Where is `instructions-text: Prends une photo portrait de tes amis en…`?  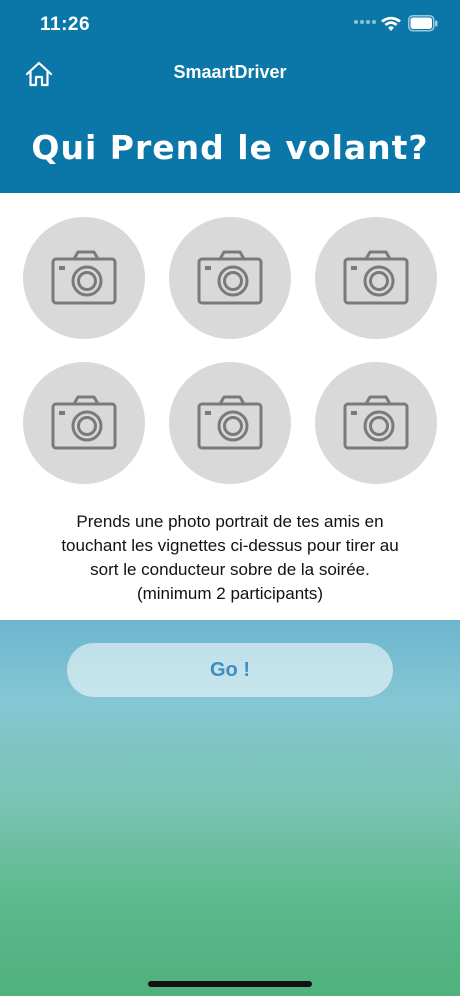
instructions-text: Prends une photo portrait de tes amis en… is located at coordinates (230, 558).